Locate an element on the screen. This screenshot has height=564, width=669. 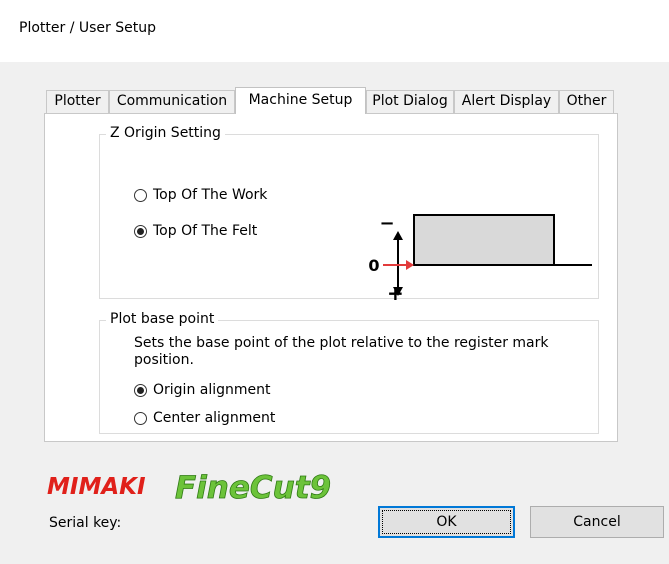
tab-communication: Communication is located at coordinates (172, 101).